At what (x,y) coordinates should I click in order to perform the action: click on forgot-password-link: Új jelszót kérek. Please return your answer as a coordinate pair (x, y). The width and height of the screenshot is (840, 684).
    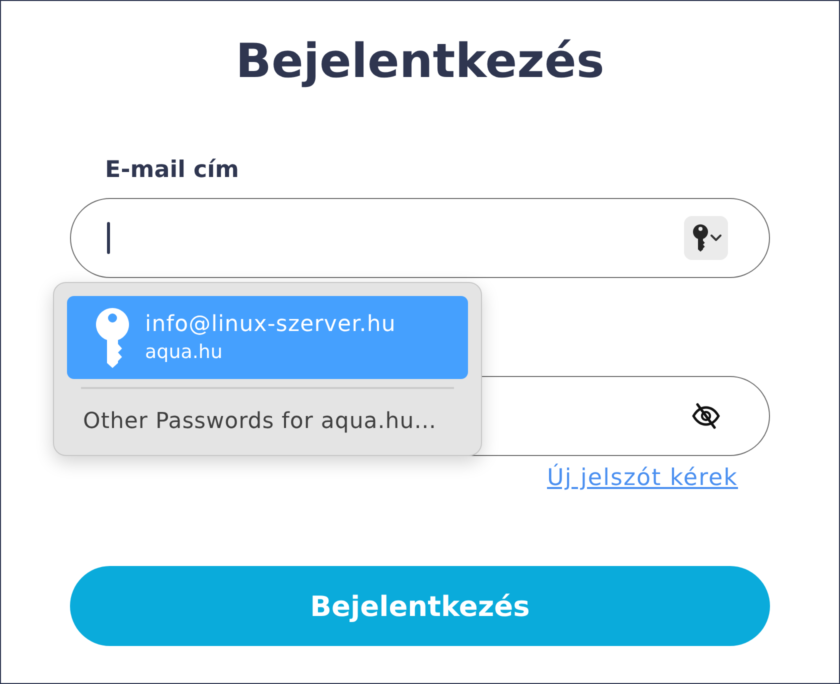
    Looking at the image, I should click on (642, 478).